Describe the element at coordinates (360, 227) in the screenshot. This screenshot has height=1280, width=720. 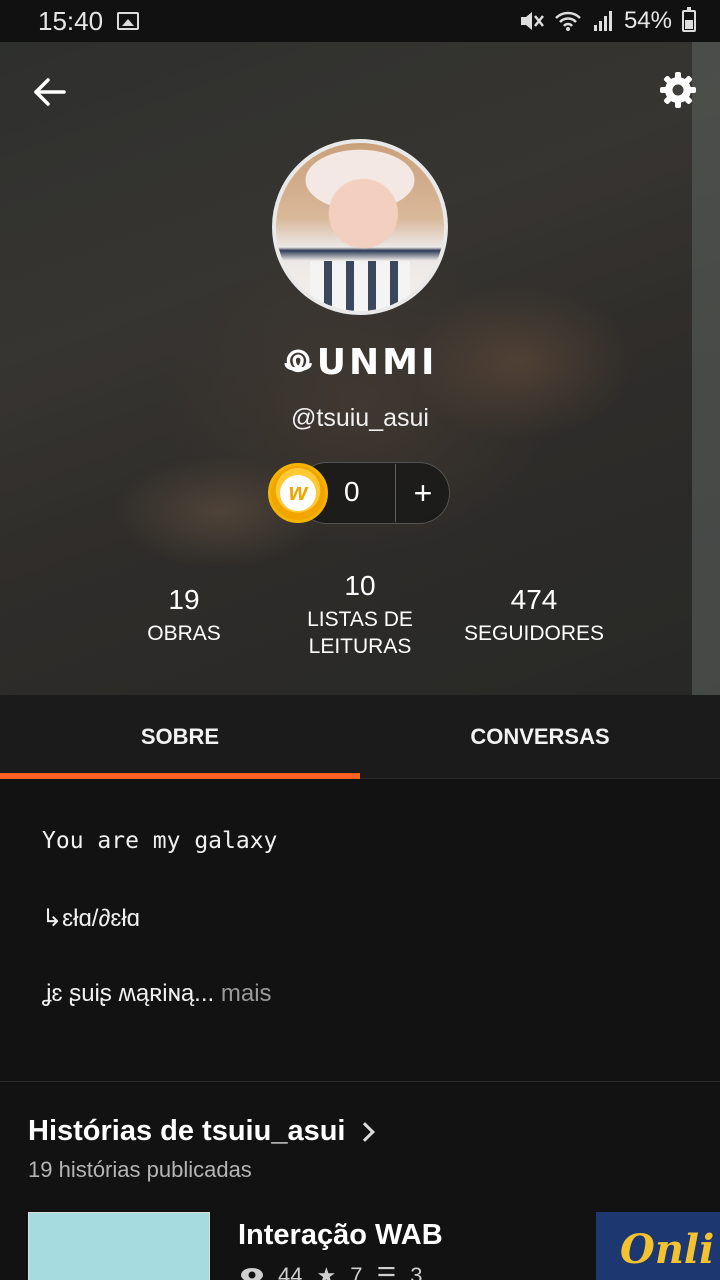
I see `avatar` at that location.